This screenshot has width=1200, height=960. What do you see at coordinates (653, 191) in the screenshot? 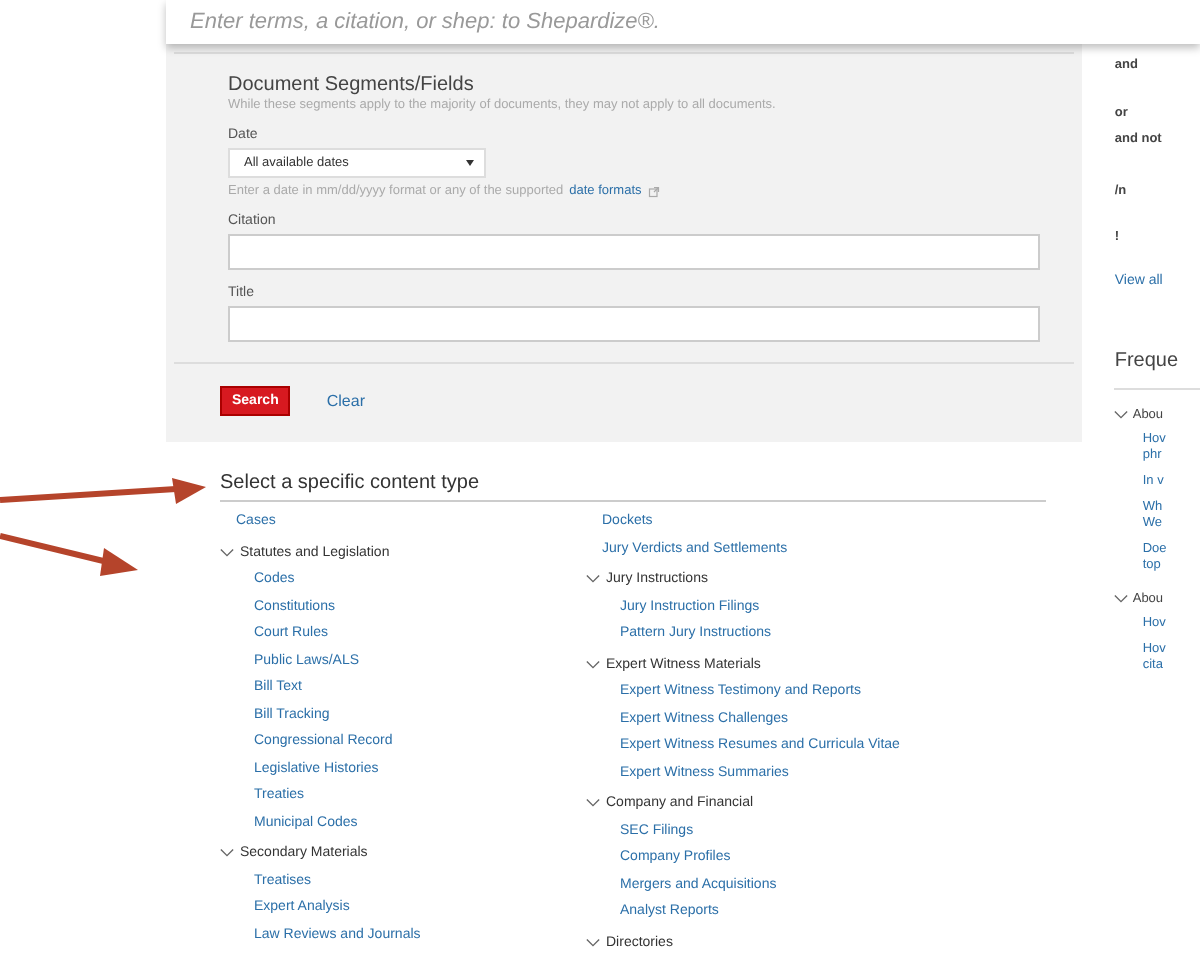
I see `external-link-icon` at bounding box center [653, 191].